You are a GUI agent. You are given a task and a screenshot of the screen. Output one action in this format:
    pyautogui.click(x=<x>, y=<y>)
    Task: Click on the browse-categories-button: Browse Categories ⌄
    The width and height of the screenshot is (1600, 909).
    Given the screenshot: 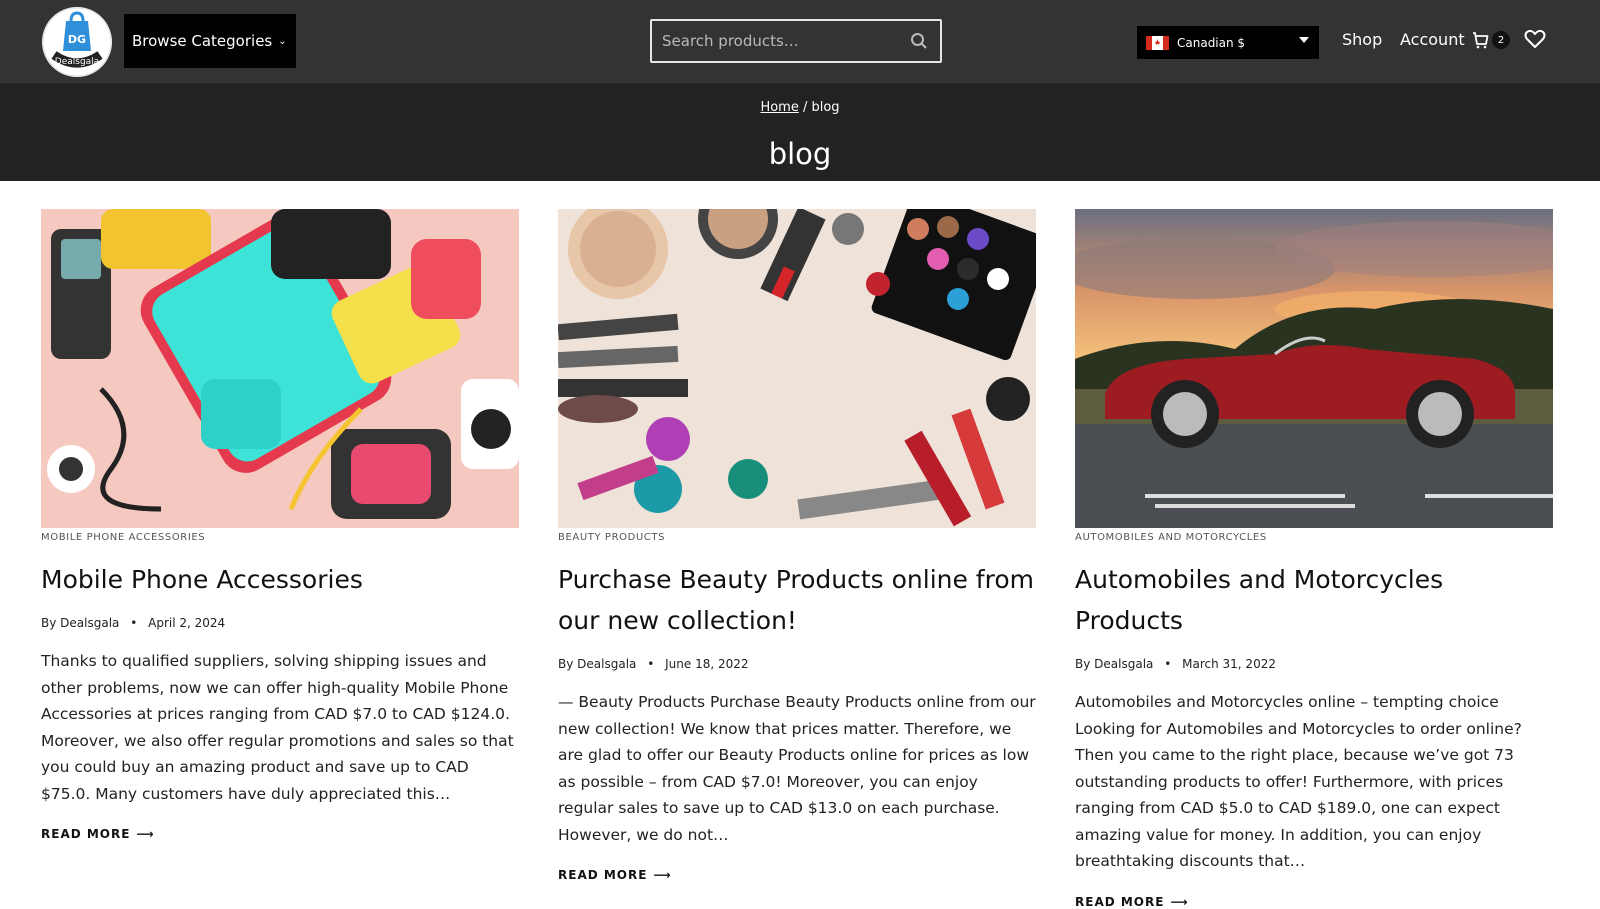 What is the action you would take?
    pyautogui.click(x=210, y=41)
    